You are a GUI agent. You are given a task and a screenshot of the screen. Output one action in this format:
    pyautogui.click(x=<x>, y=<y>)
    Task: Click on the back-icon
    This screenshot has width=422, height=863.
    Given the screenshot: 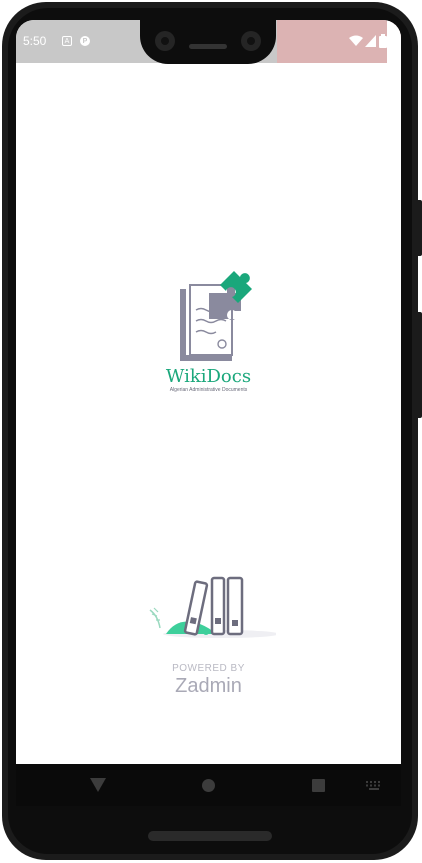 What is the action you would take?
    pyautogui.click(x=98, y=785)
    